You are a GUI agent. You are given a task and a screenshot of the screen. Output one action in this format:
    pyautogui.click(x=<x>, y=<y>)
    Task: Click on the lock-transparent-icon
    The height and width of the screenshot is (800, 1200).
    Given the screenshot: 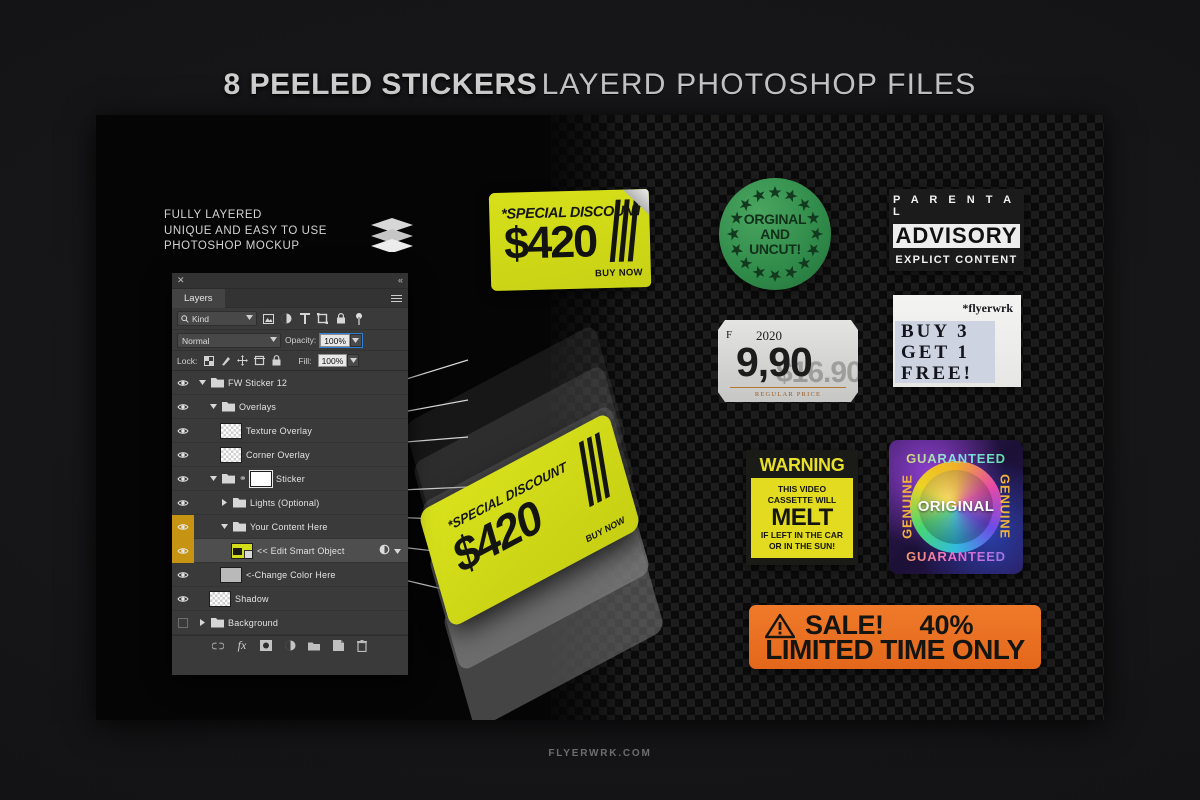 What is the action you would take?
    pyautogui.click(x=208, y=360)
    